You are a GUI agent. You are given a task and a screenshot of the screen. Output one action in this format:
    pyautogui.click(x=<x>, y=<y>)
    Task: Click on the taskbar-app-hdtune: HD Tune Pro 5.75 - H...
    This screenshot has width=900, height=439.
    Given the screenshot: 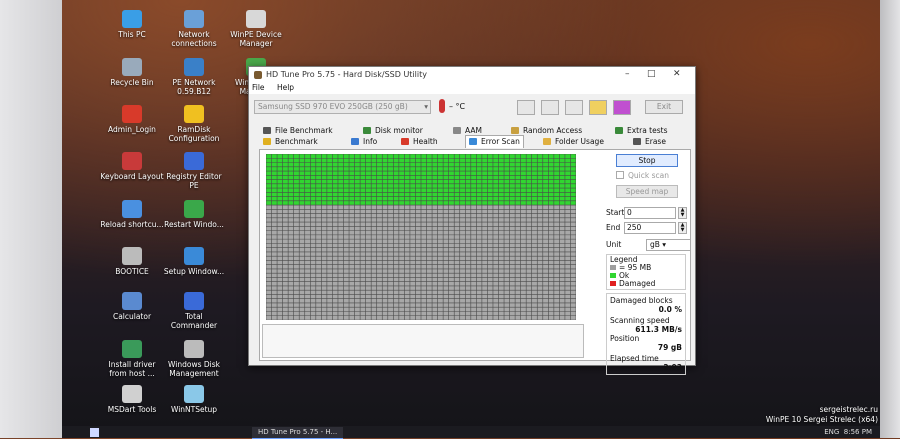 What is the action you would take?
    pyautogui.click(x=298, y=433)
    